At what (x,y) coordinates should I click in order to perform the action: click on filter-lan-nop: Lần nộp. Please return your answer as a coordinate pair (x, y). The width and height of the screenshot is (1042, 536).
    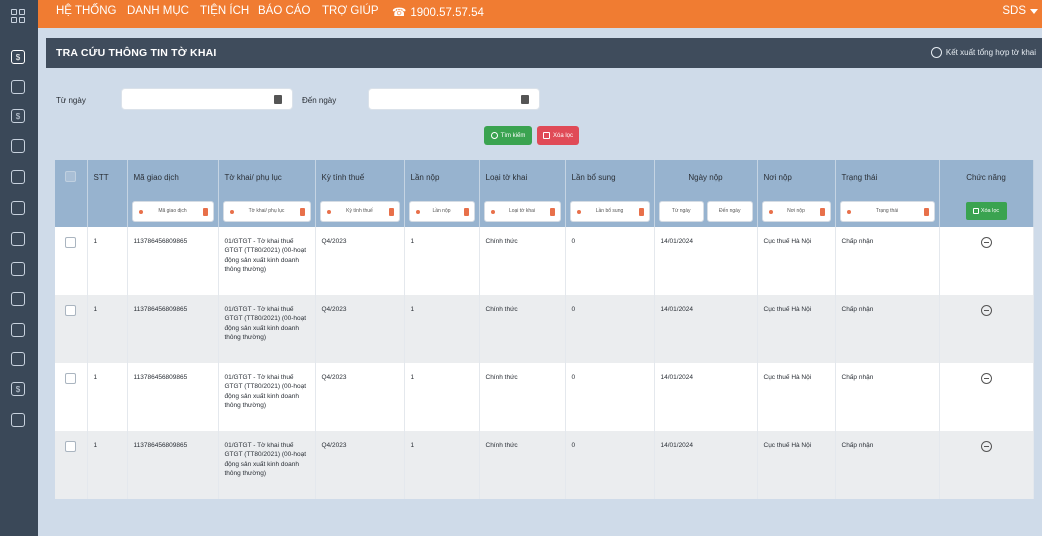
    Looking at the image, I should click on (441, 211).